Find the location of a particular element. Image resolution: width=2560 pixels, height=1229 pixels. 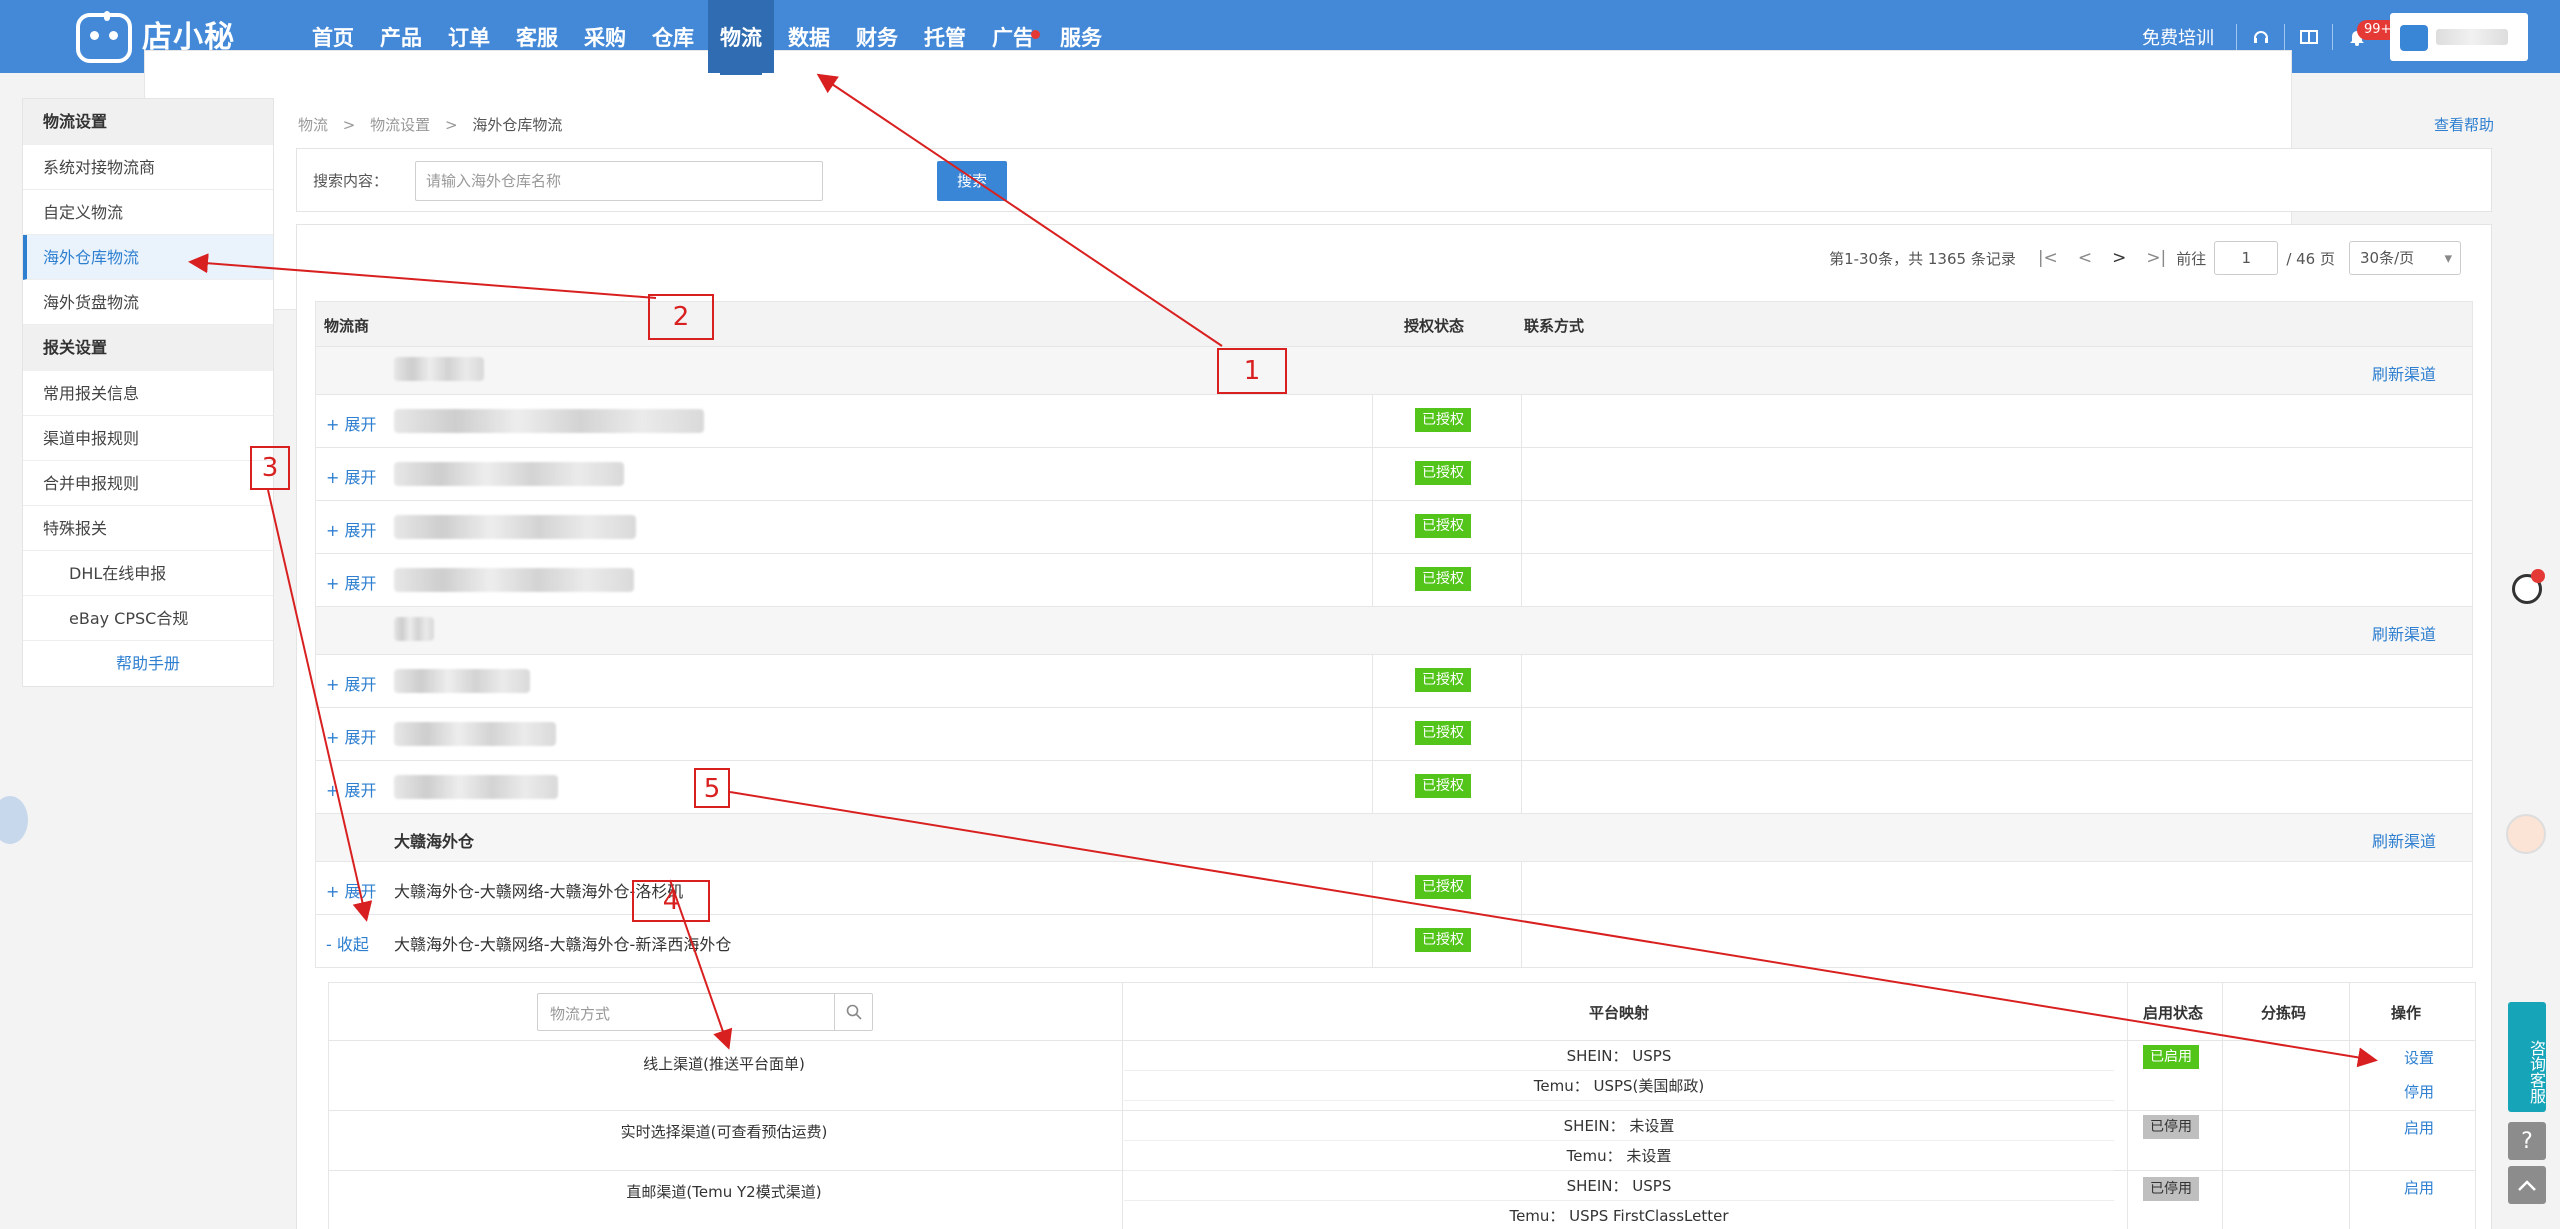

nav-home: 首页 is located at coordinates (333, 36).